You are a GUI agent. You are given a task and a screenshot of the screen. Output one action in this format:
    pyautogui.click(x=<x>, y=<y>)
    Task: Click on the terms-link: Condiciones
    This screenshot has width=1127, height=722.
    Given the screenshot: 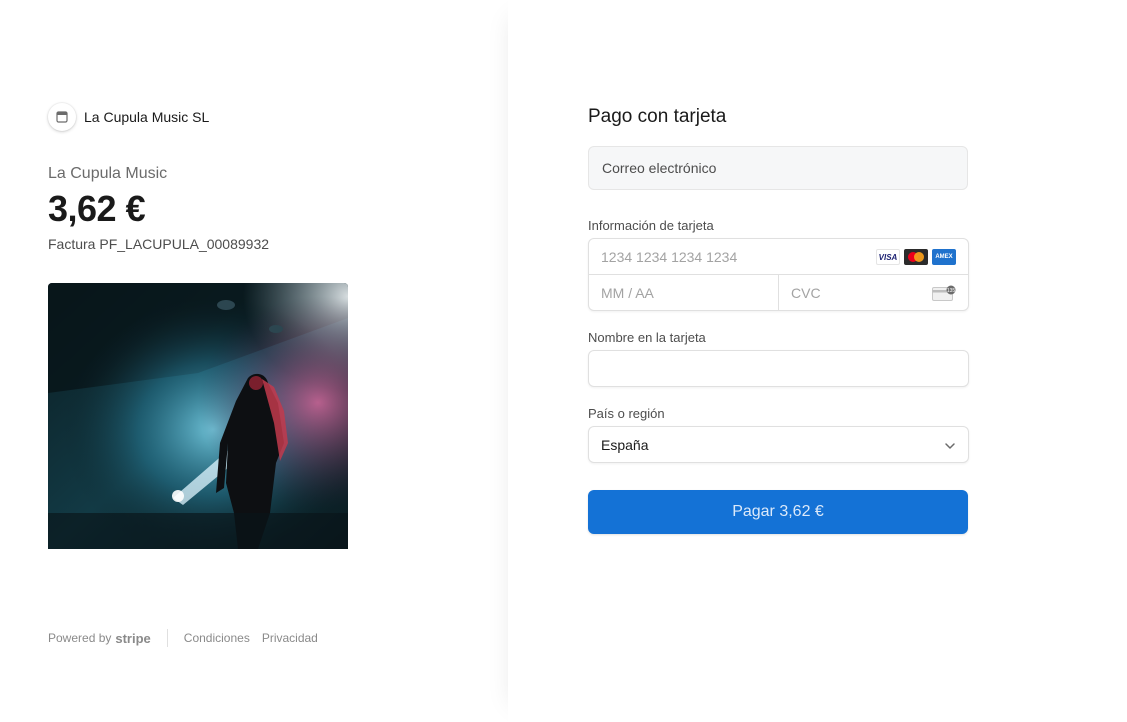 What is the action you would take?
    pyautogui.click(x=217, y=638)
    